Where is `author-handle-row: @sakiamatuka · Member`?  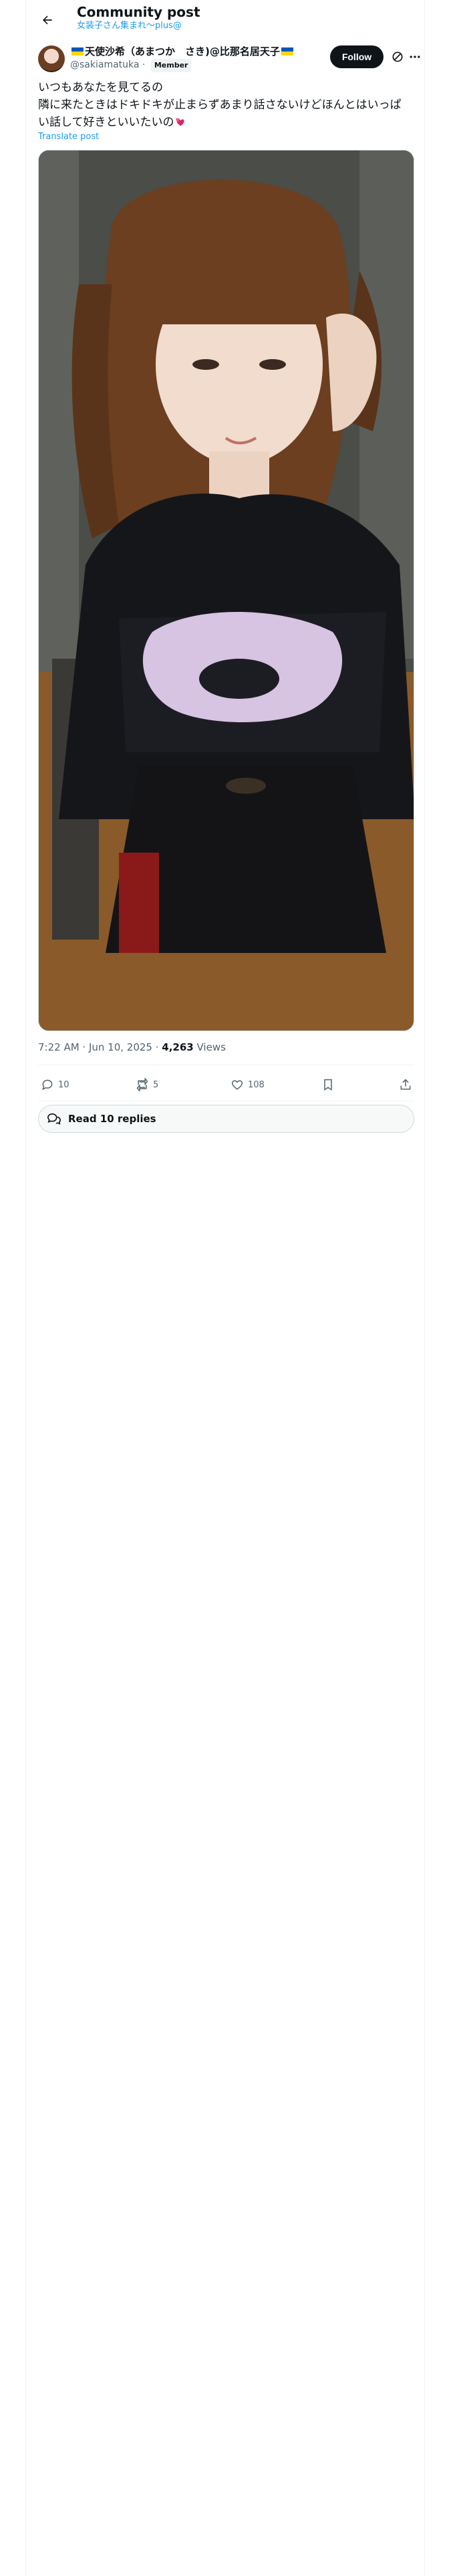
author-handle-row: @sakiamatuka · Member is located at coordinates (131, 65).